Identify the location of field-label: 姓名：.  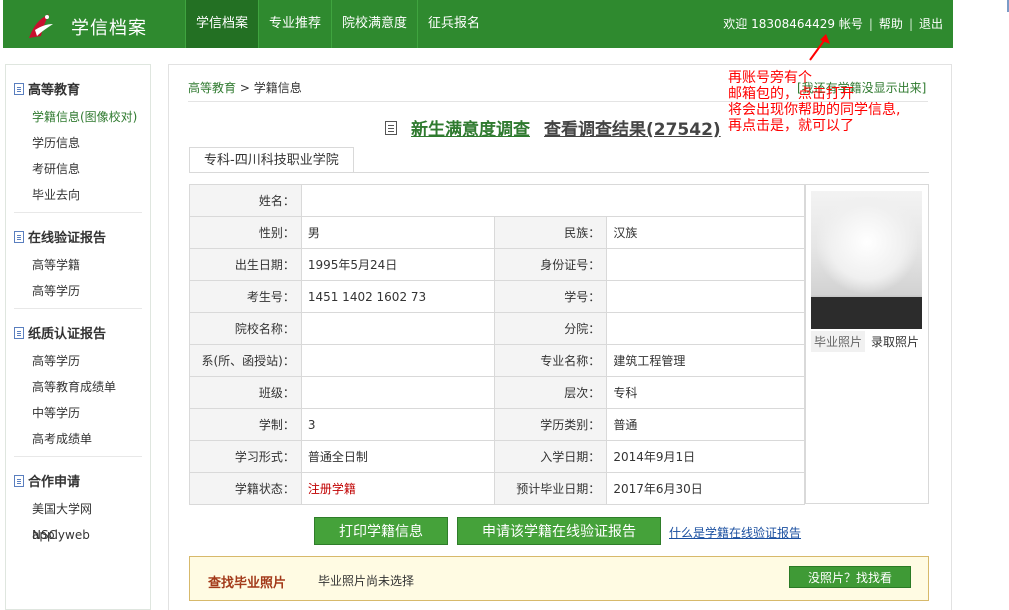
(245, 200).